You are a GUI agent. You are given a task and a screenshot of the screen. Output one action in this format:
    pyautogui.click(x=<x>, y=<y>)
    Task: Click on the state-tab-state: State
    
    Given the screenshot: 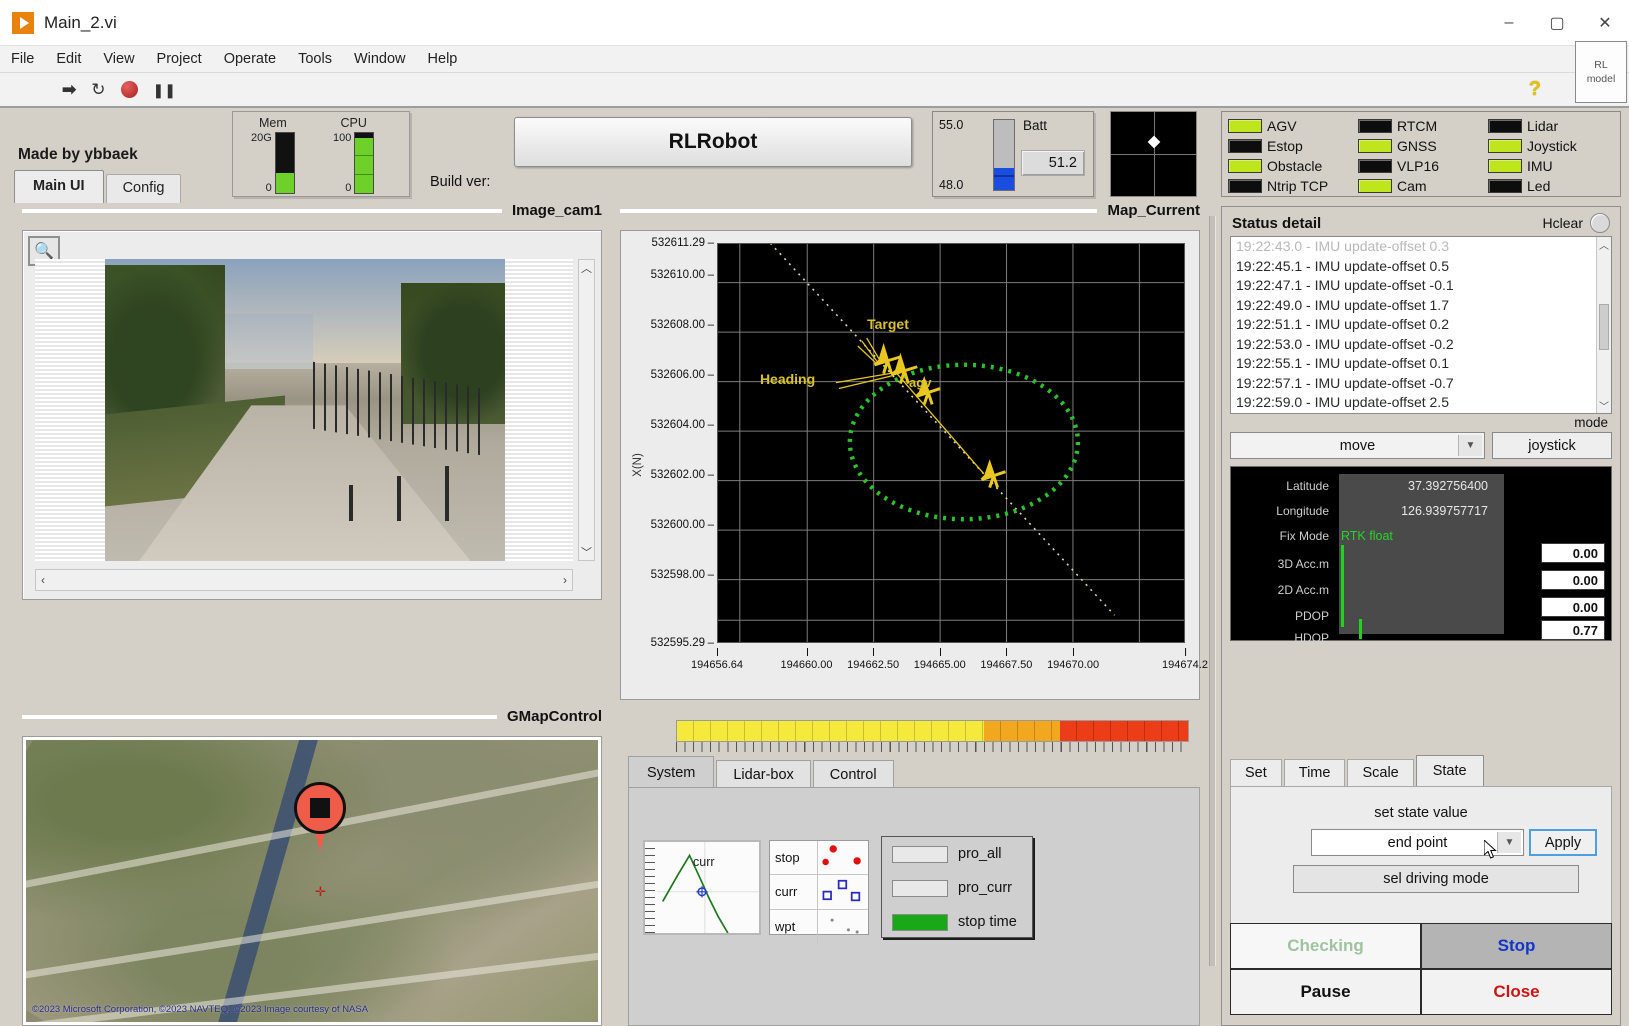 What is the action you would take?
    pyautogui.click(x=1449, y=770)
    